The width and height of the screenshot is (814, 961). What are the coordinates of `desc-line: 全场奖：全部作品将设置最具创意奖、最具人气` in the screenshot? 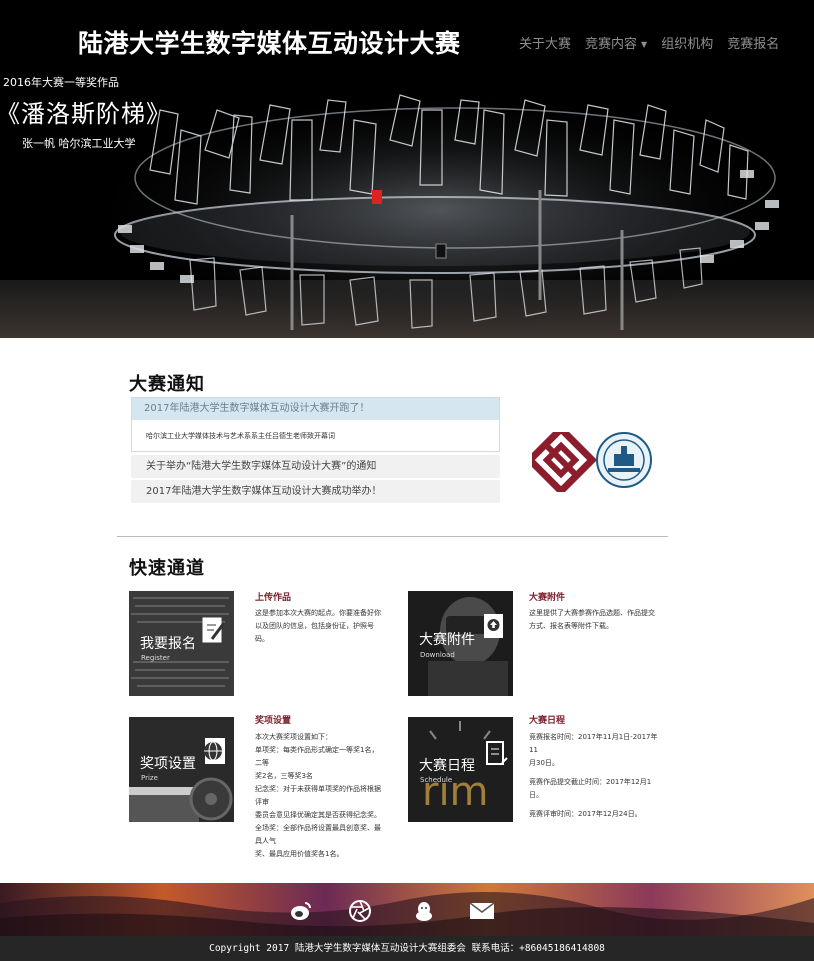 It's located at (318, 834).